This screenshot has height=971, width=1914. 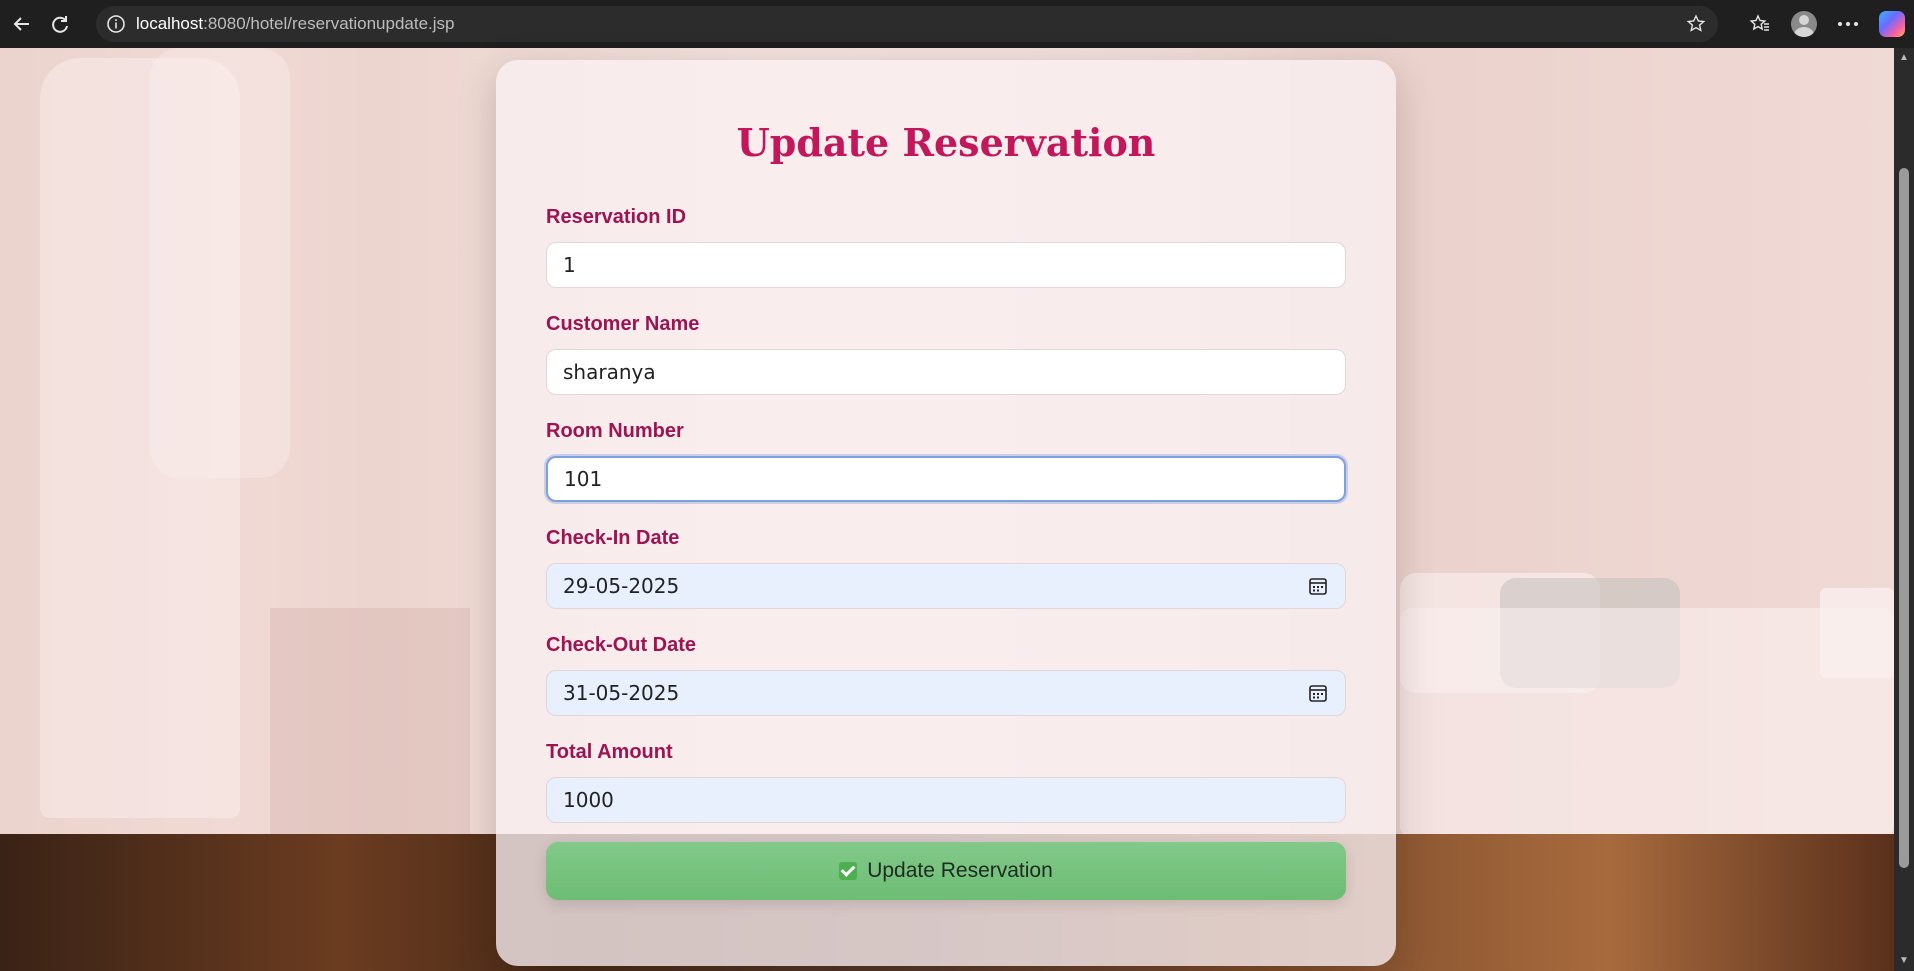 I want to click on reservation-id-label: Reservation ID, so click(x=616, y=217).